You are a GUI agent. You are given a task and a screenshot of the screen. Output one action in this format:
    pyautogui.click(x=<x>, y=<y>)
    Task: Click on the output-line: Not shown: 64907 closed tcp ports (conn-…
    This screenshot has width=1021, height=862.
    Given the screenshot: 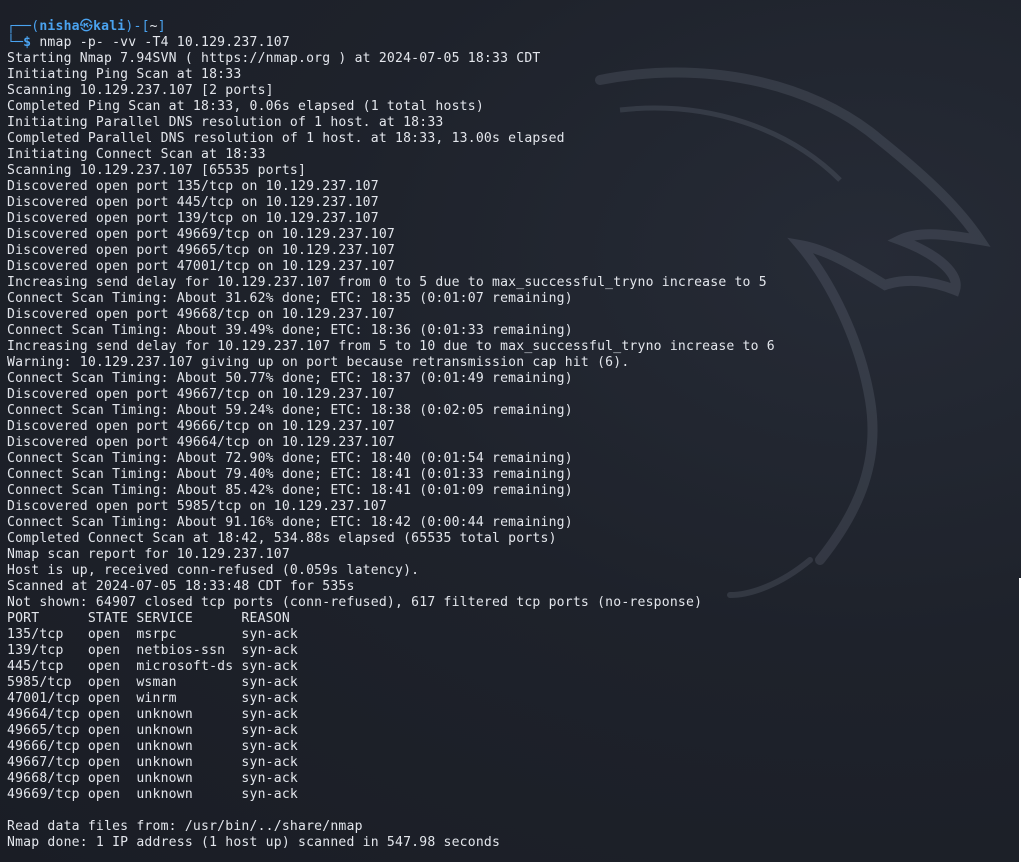 What is the action you would take?
    pyautogui.click(x=355, y=602)
    